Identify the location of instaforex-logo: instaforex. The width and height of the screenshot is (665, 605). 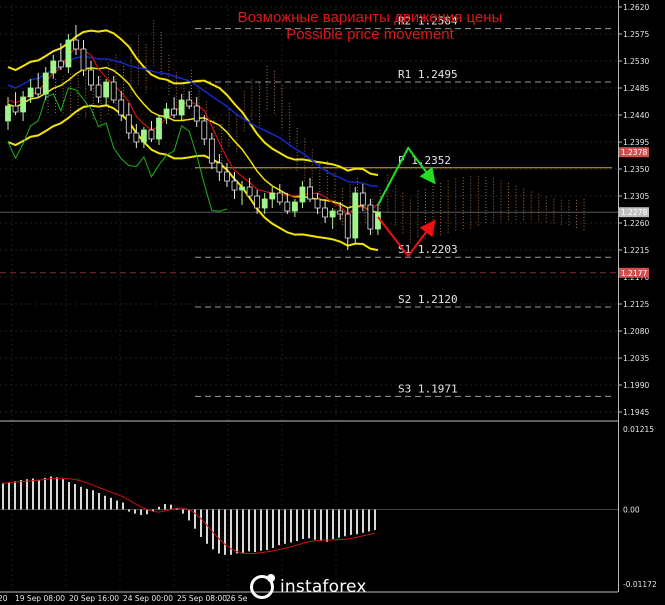
(337, 587).